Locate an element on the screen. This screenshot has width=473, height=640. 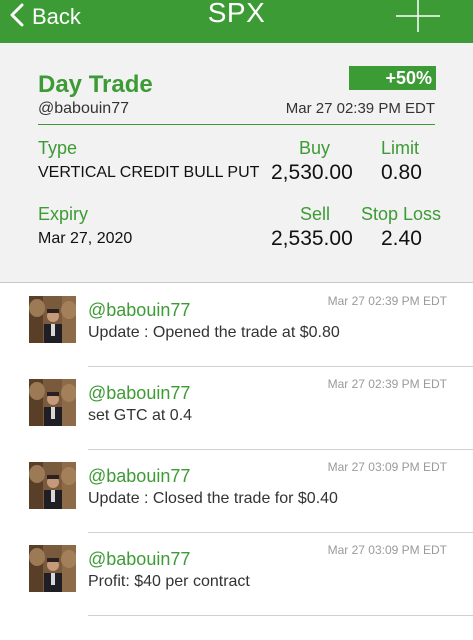
expiry-label: Expiry is located at coordinates (63, 214).